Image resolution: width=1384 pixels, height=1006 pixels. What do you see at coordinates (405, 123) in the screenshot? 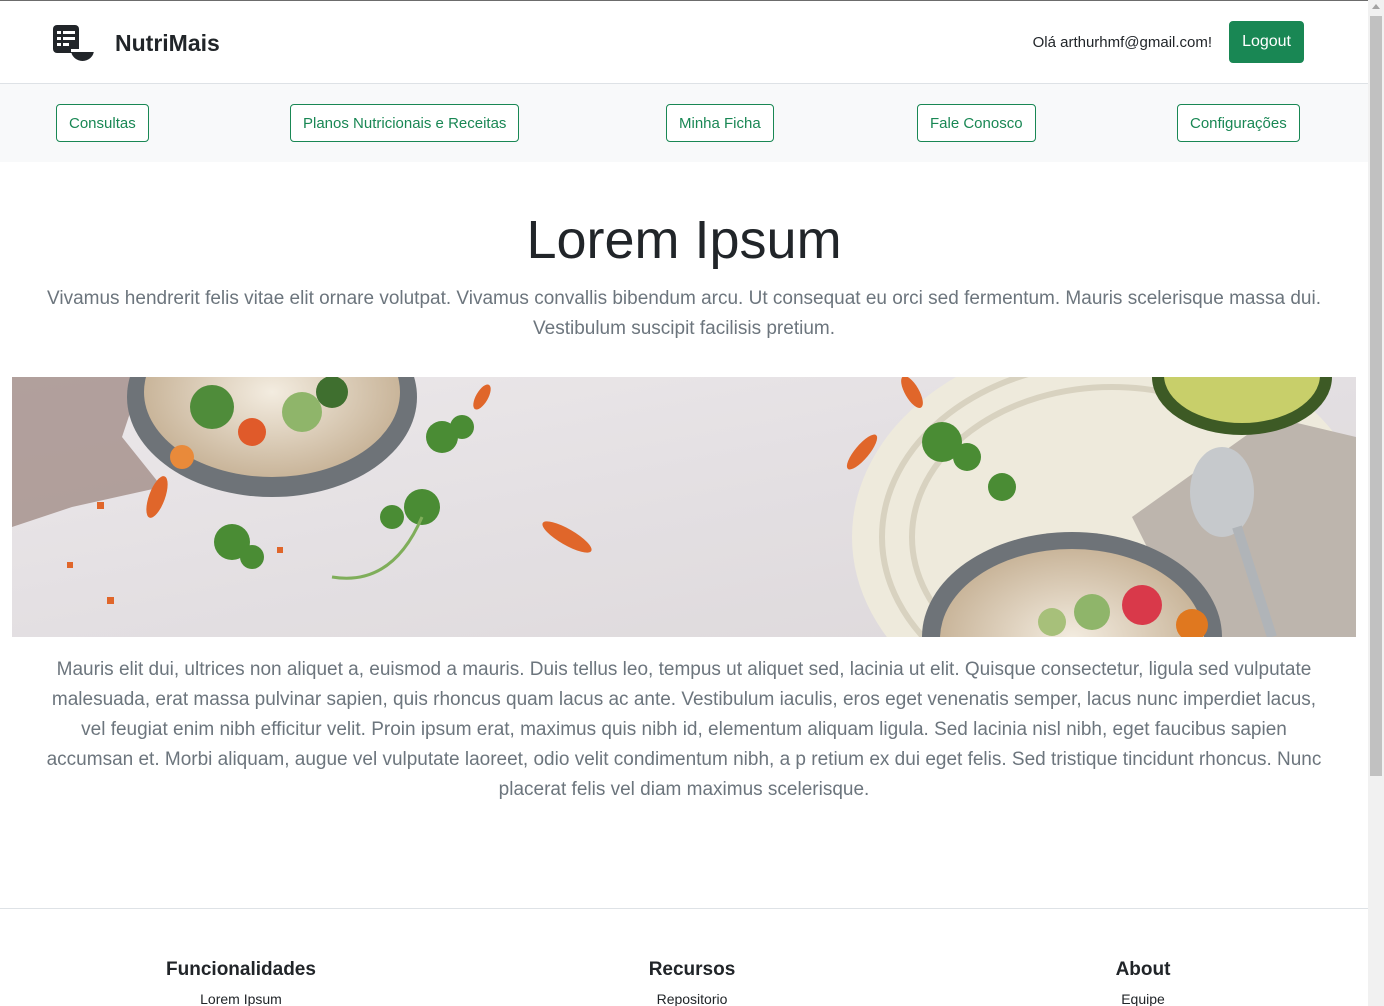
I see `nav-planos-button: Planos Nutricionais e Receitas` at bounding box center [405, 123].